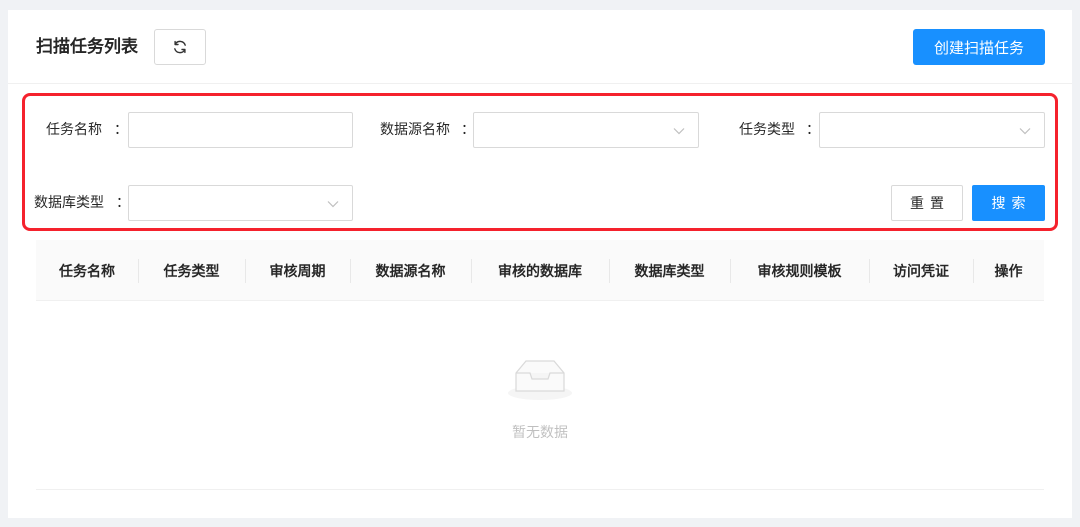 This screenshot has width=1080, height=527. What do you see at coordinates (121, 130) in the screenshot?
I see `task-name-colon: ：` at bounding box center [121, 130].